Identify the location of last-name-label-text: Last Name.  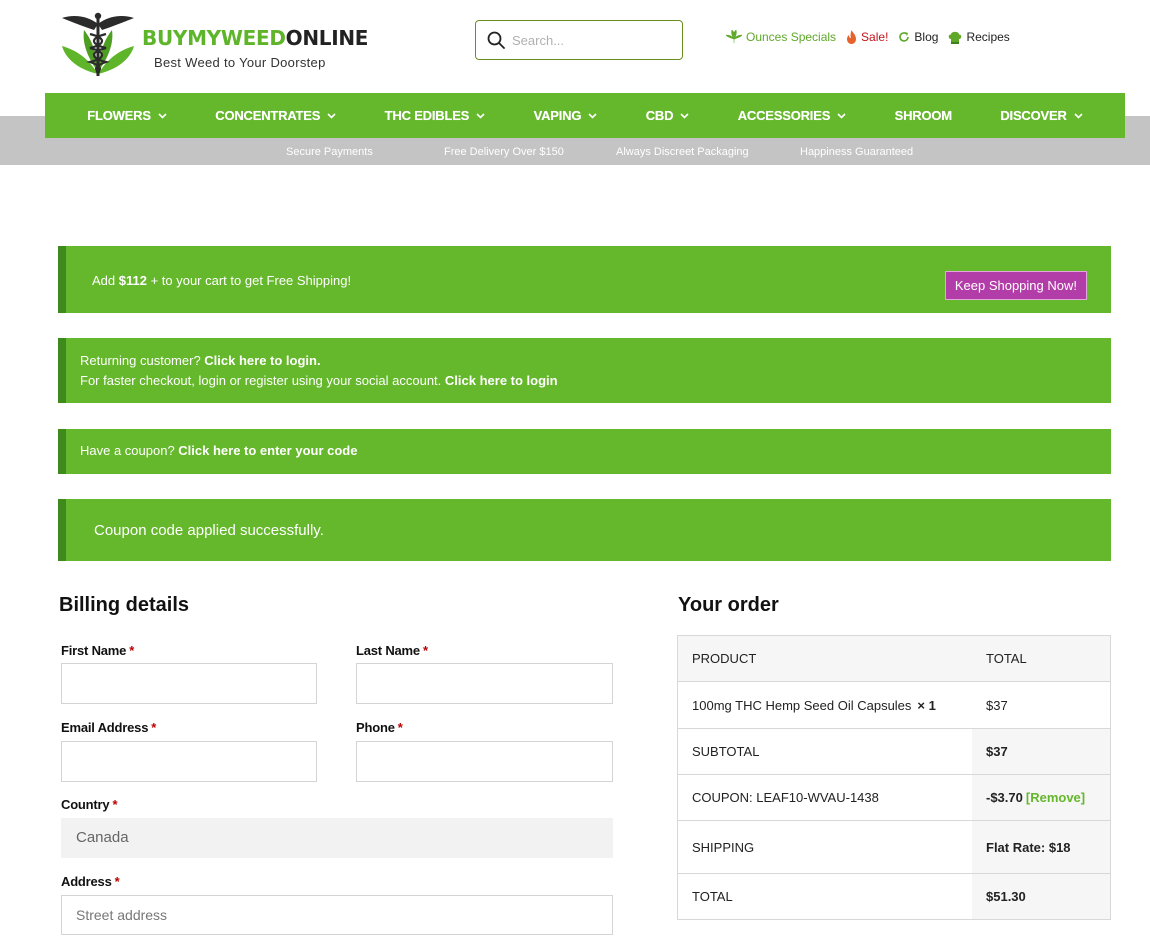
(388, 650).